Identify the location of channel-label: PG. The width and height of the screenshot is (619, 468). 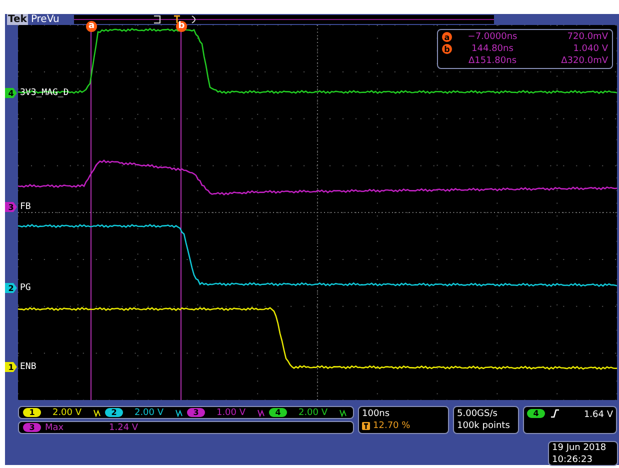
(25, 288).